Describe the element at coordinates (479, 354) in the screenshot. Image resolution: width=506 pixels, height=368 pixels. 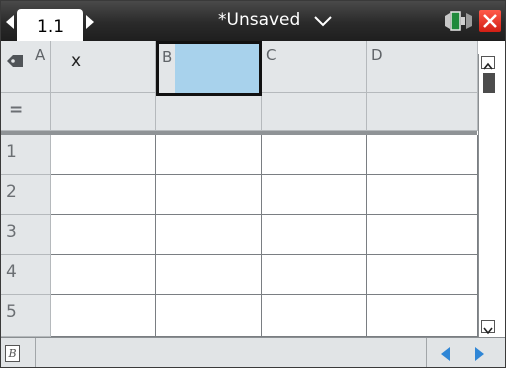
I see `triangle-right-icon` at that location.